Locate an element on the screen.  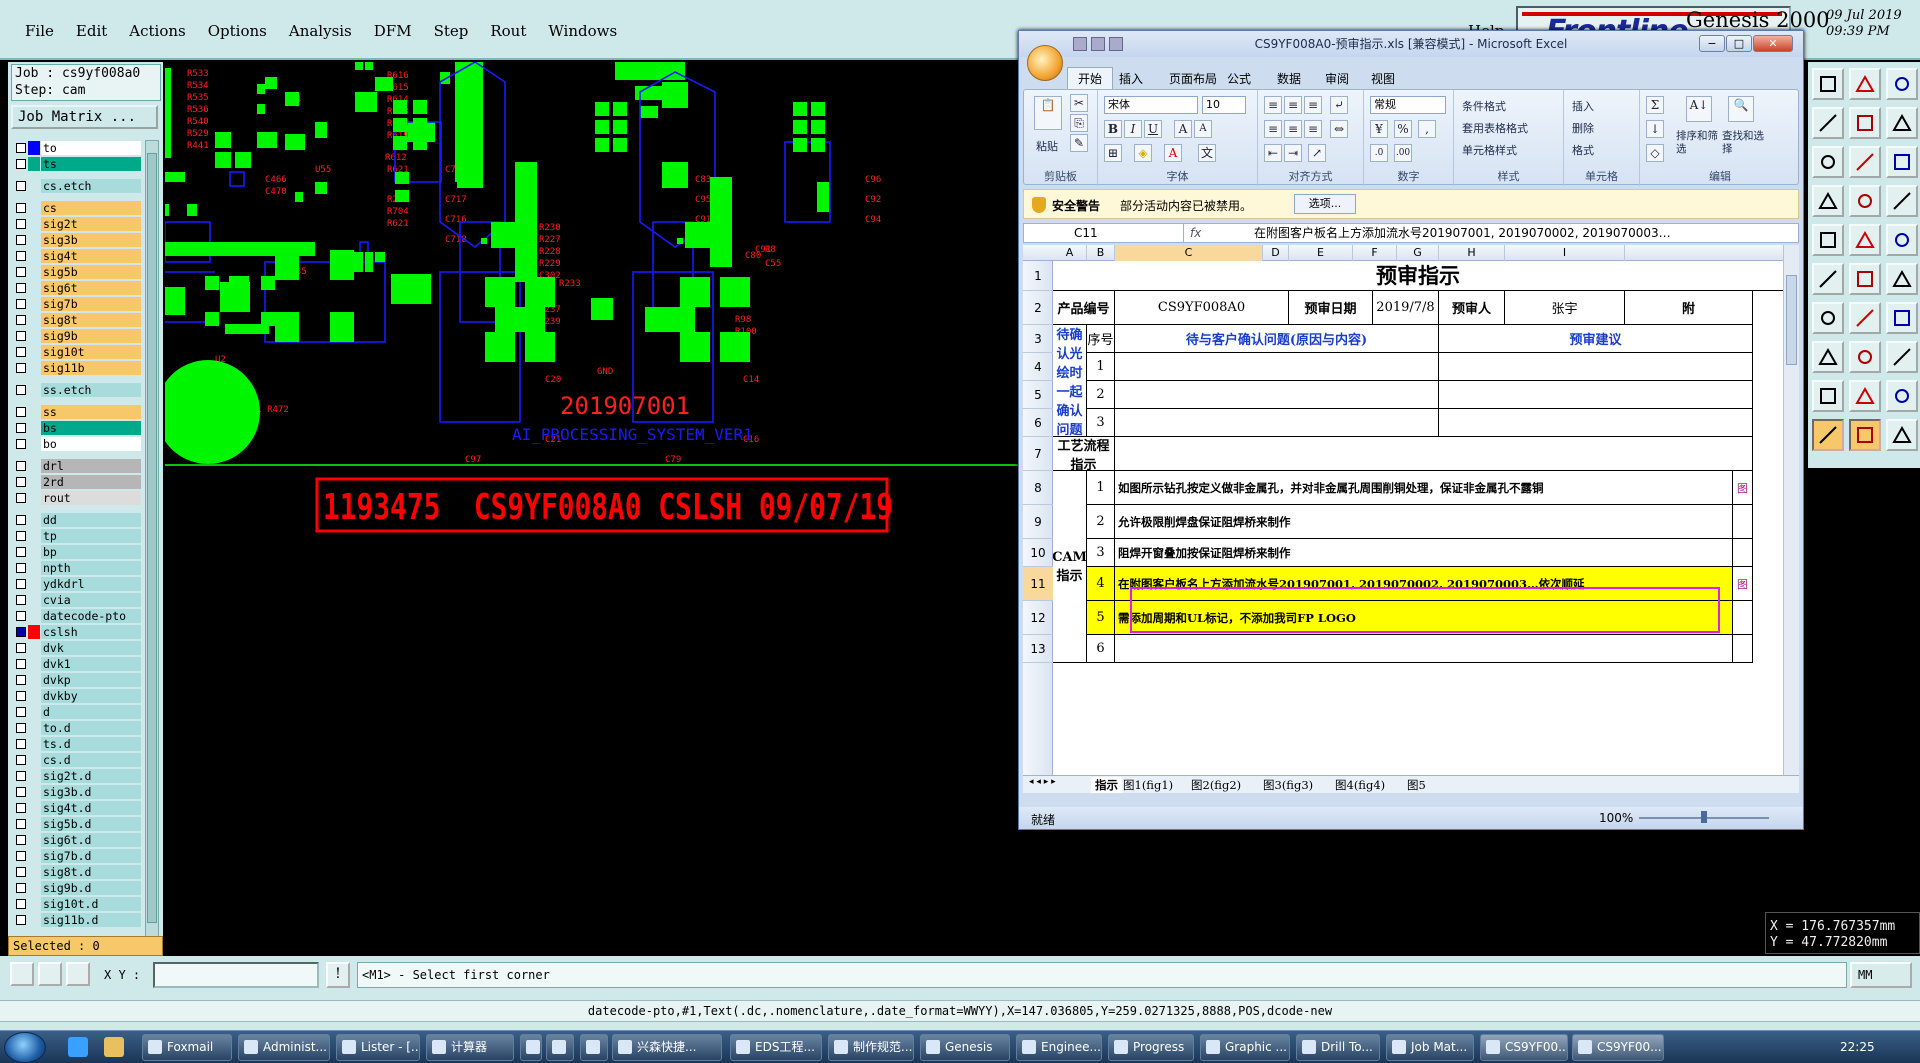
layer-name: sig11b.d is located at coordinates (91, 920).